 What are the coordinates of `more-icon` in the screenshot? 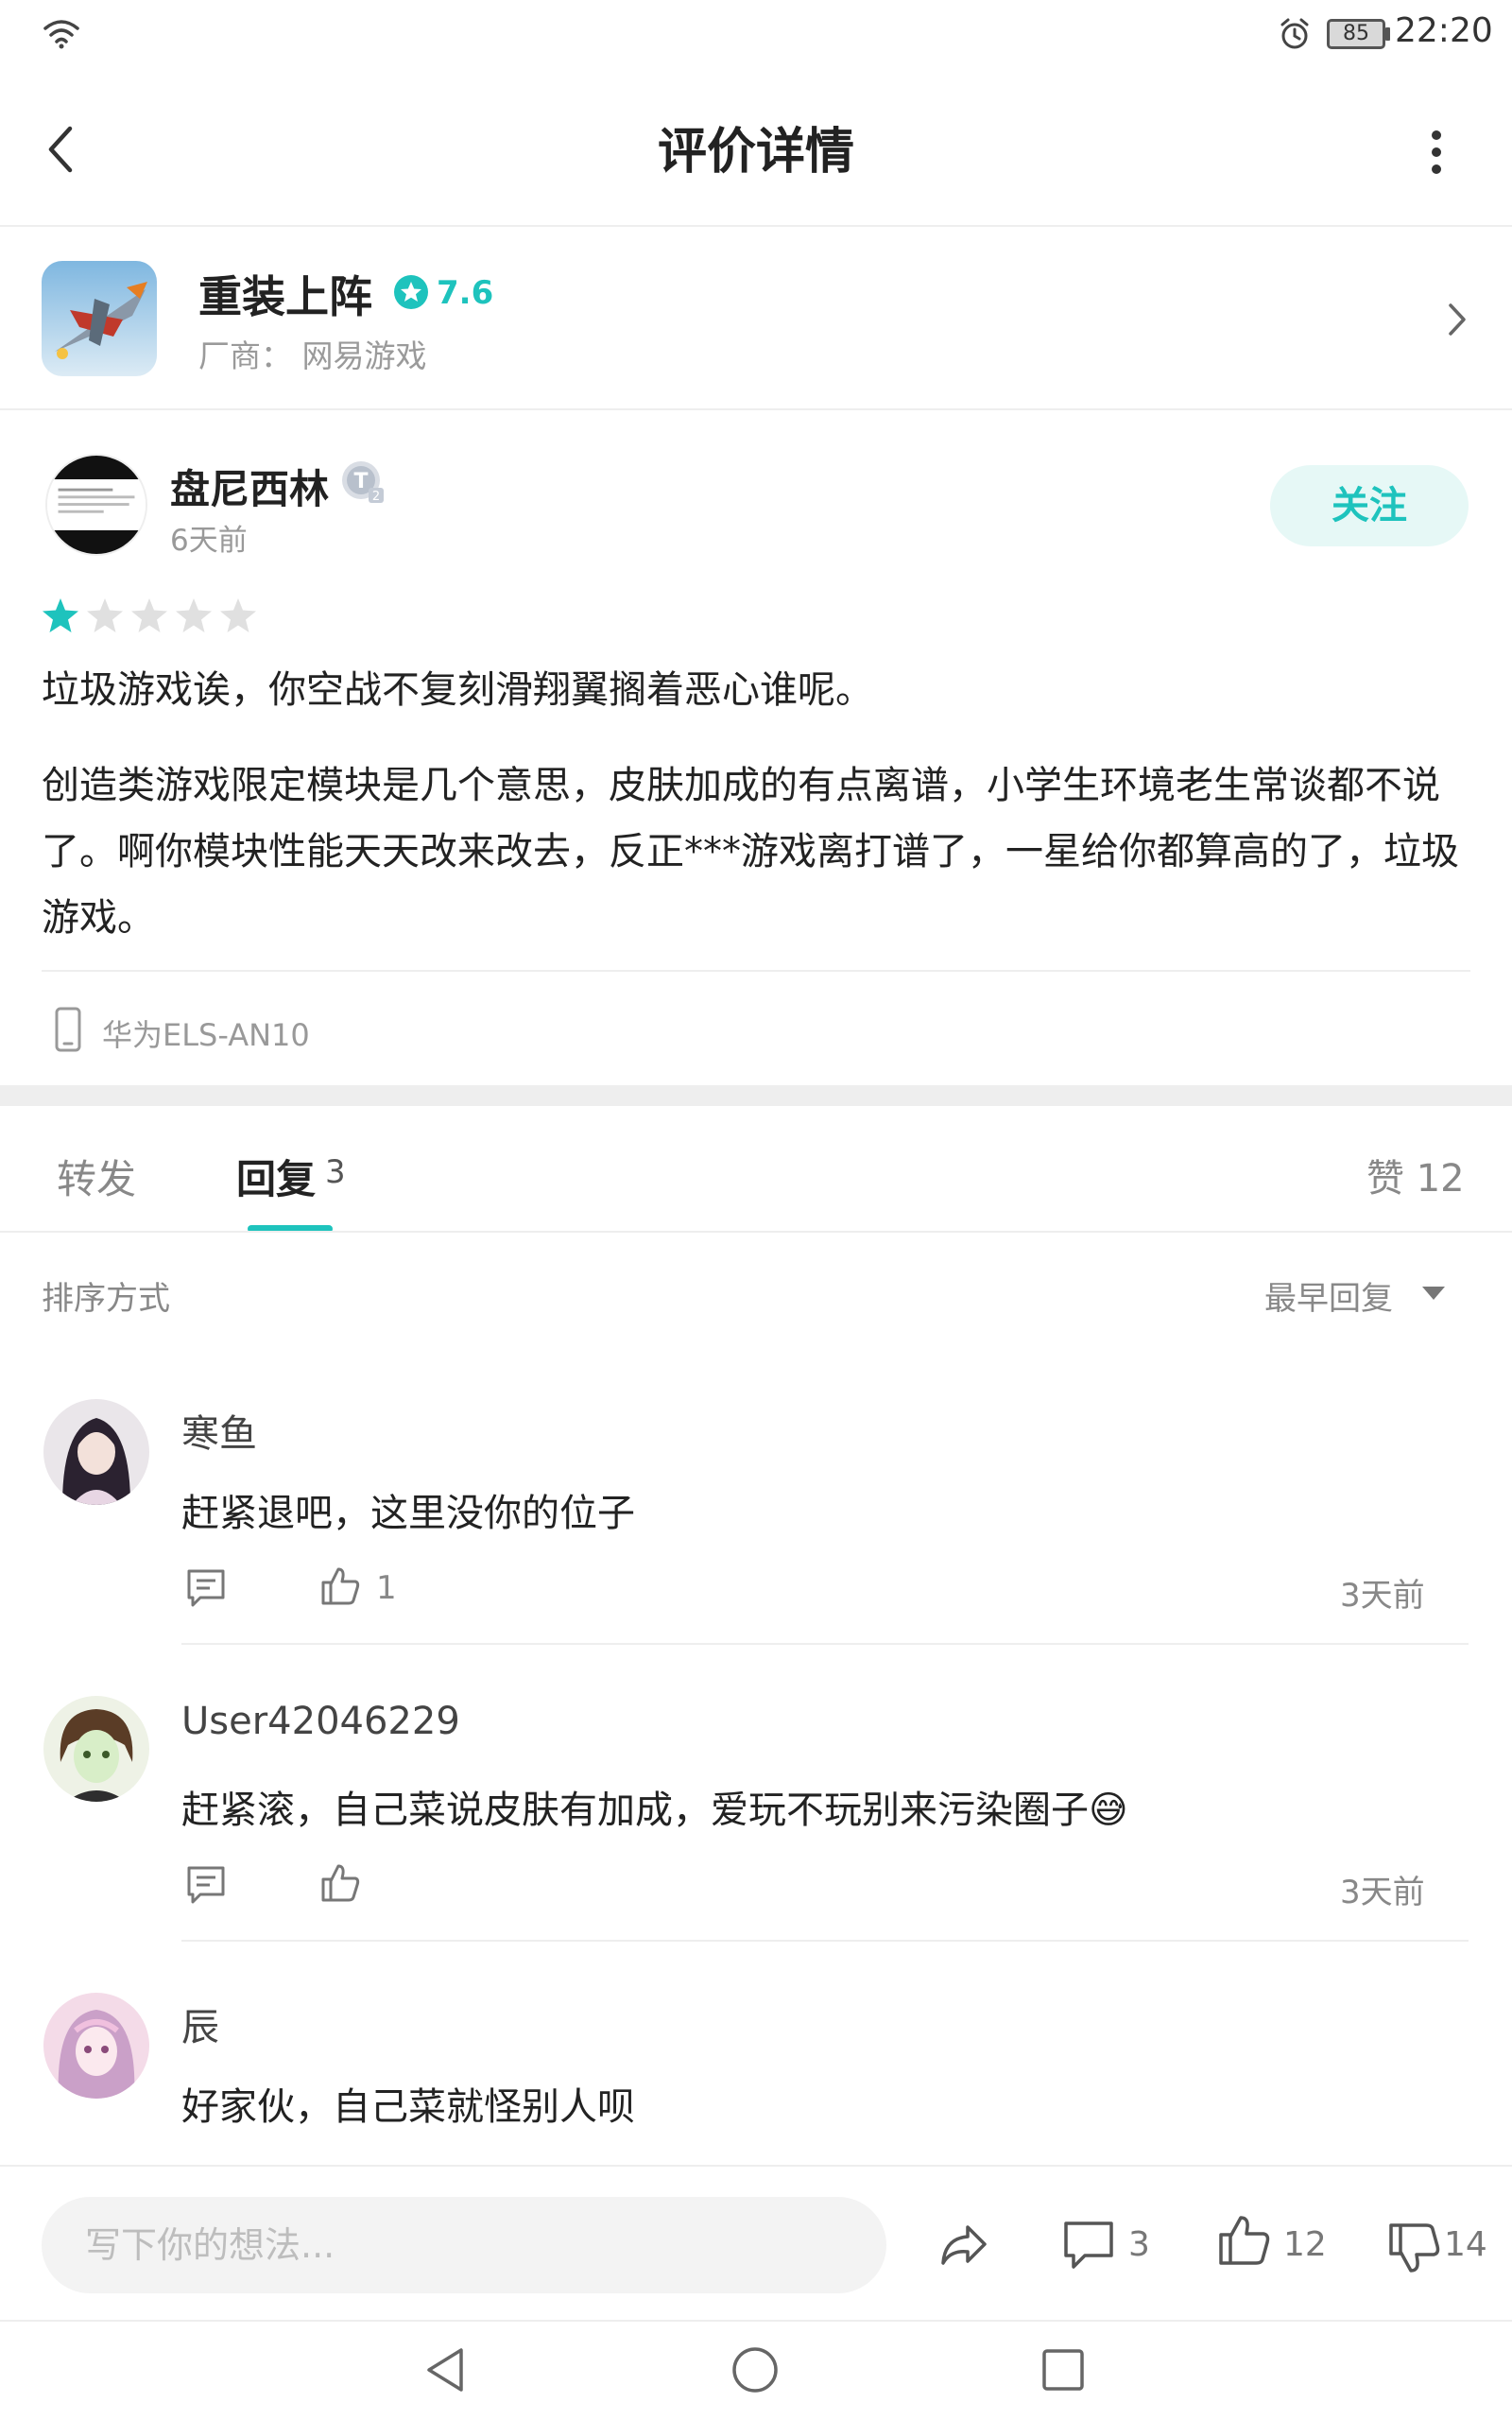 It's located at (1436, 153).